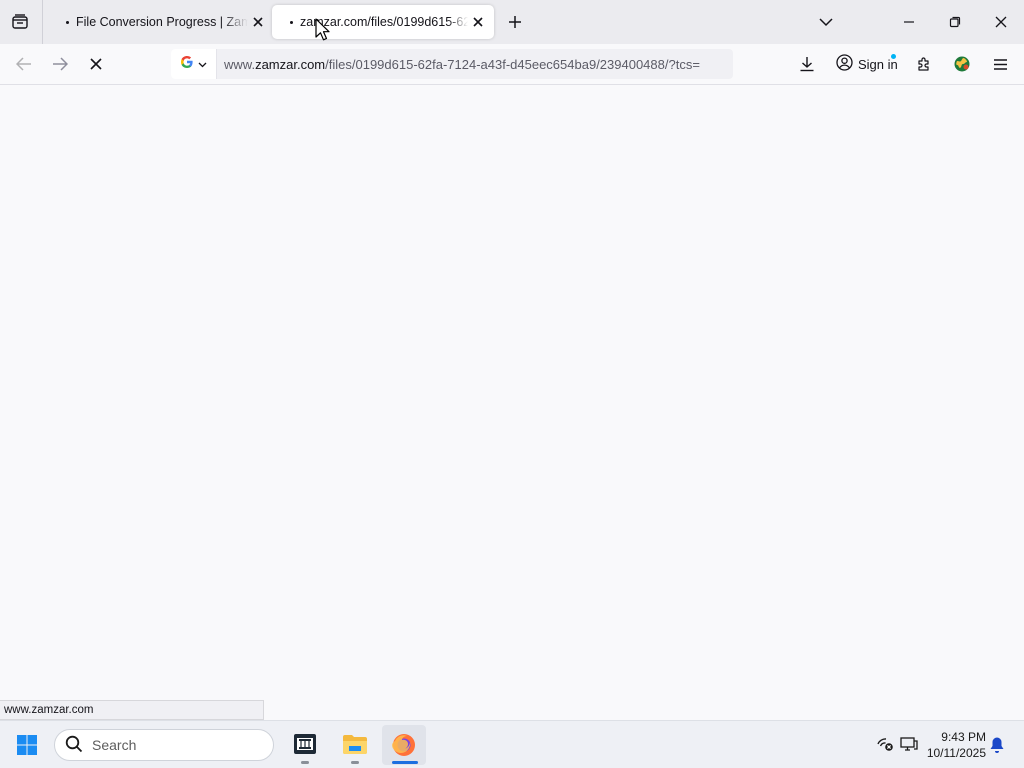  What do you see at coordinates (305, 744) in the screenshot?
I see `terminal-app-icon` at bounding box center [305, 744].